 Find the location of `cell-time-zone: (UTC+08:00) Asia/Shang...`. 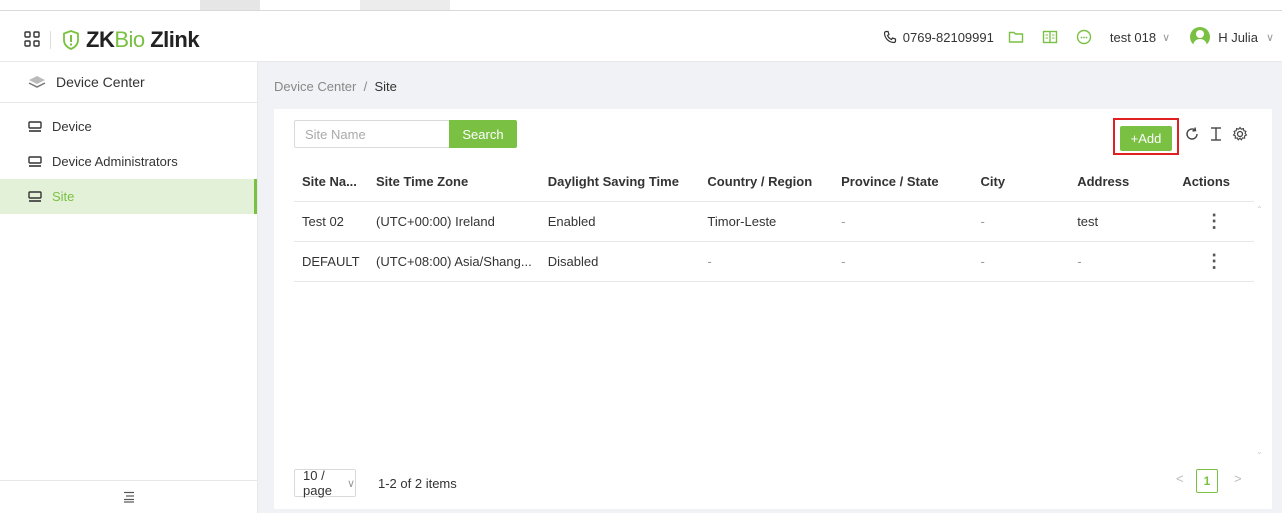

cell-time-zone: (UTC+08:00) Asia/Shang... is located at coordinates (453, 261).